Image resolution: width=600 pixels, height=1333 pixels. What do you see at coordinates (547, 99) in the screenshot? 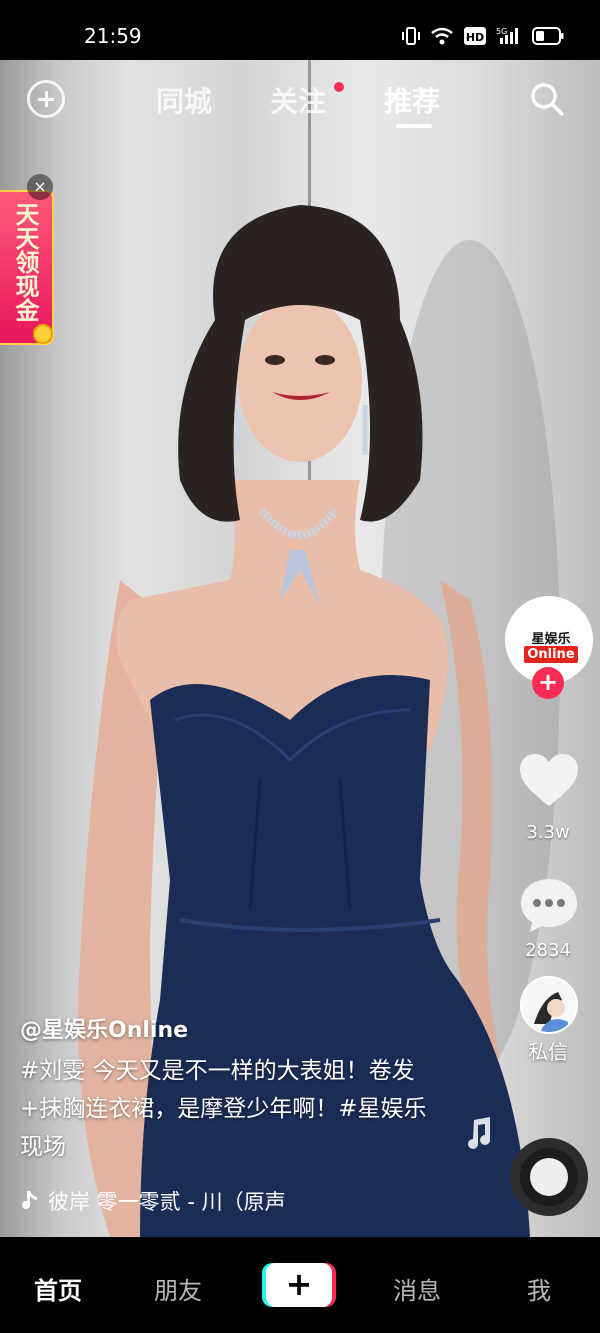
I see `search-icon` at bounding box center [547, 99].